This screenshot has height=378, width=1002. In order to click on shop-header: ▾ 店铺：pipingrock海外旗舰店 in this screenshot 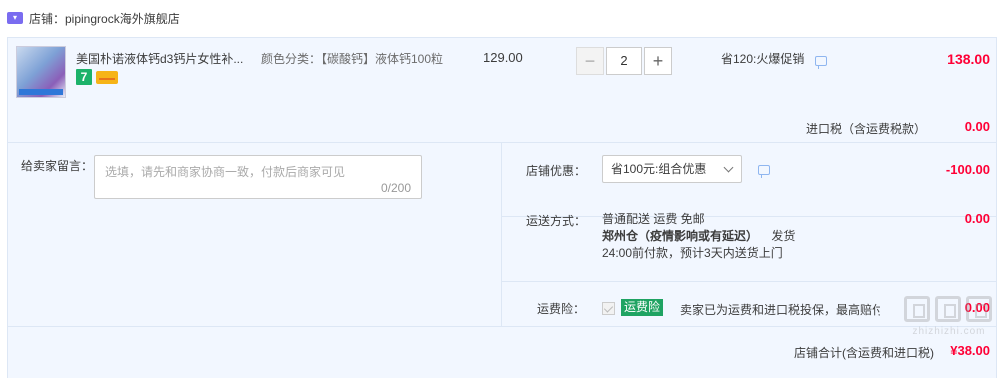, I will do `click(501, 18)`.